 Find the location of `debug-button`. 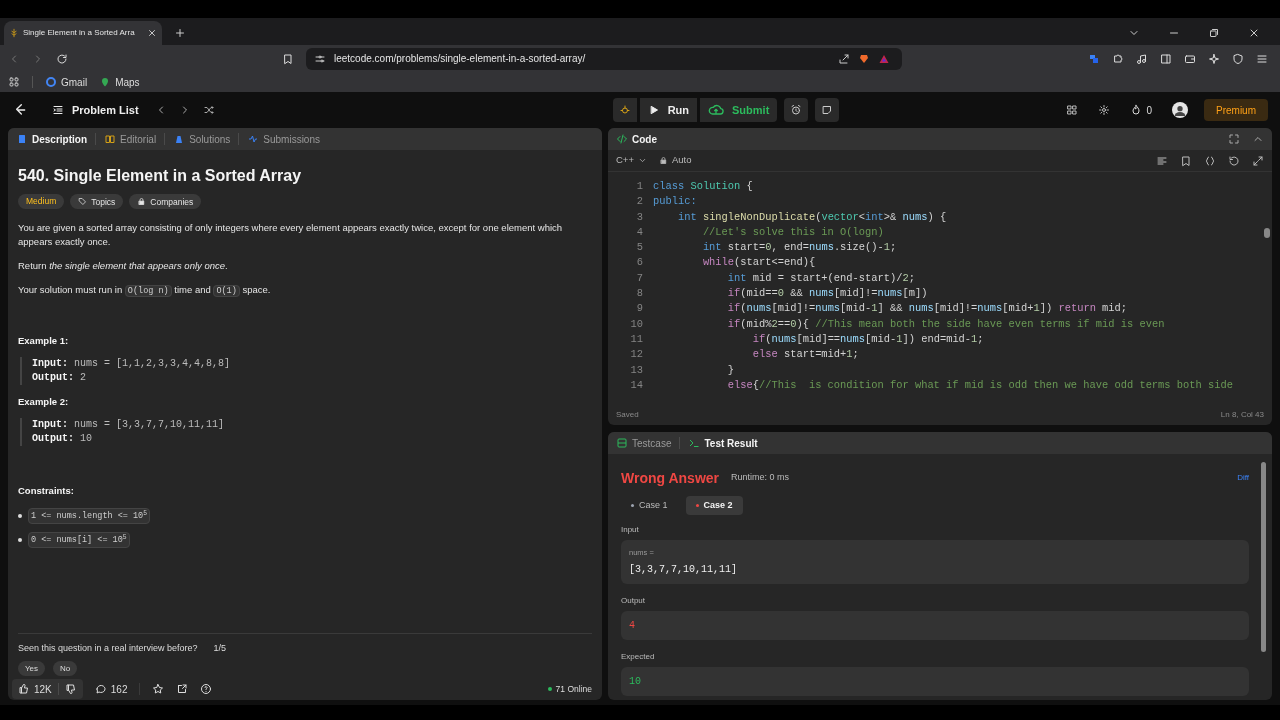

debug-button is located at coordinates (624, 110).